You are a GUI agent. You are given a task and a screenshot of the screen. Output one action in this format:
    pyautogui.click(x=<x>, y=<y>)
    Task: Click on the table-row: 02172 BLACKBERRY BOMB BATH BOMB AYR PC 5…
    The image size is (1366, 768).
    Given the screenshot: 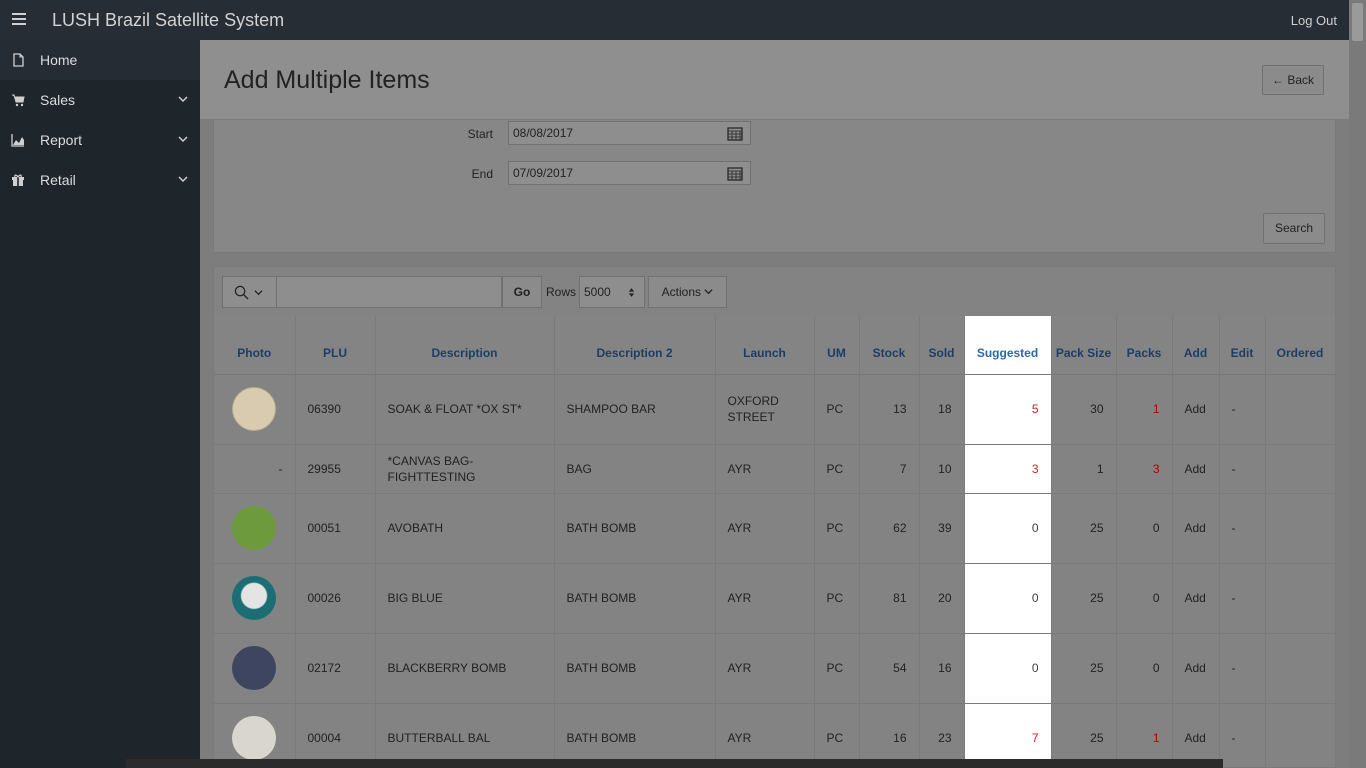 What is the action you would take?
    pyautogui.click(x=775, y=668)
    